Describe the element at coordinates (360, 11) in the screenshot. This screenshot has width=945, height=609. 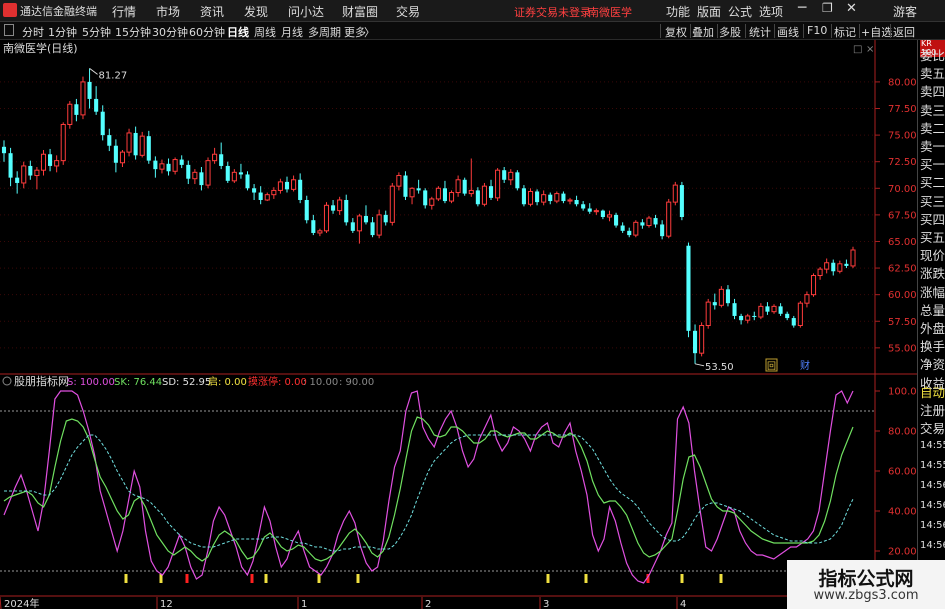
I see `menu-item-wealth: 财富圈` at that location.